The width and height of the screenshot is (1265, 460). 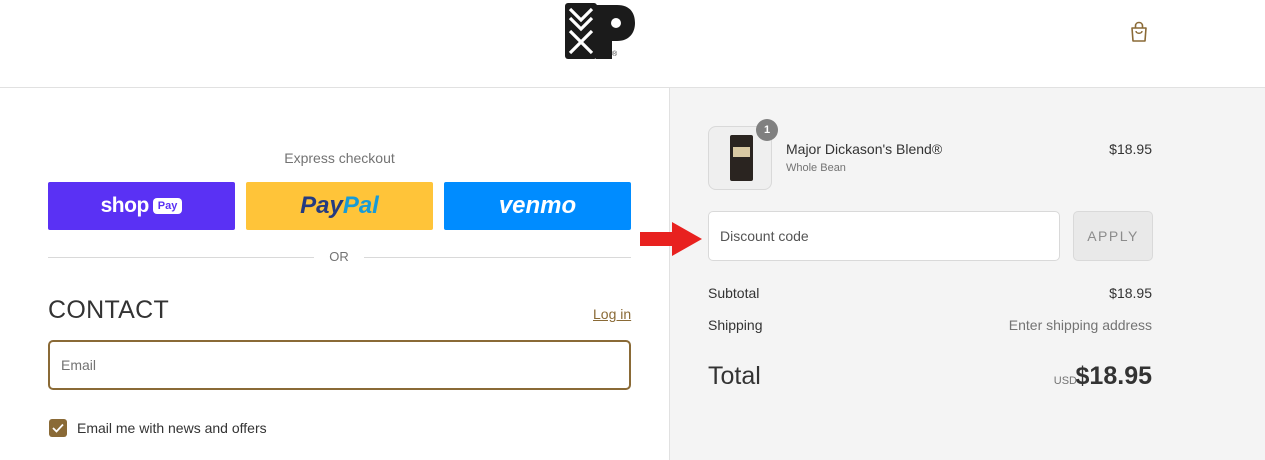 I want to click on shop-pay-button: shop Pay, so click(x=141, y=206).